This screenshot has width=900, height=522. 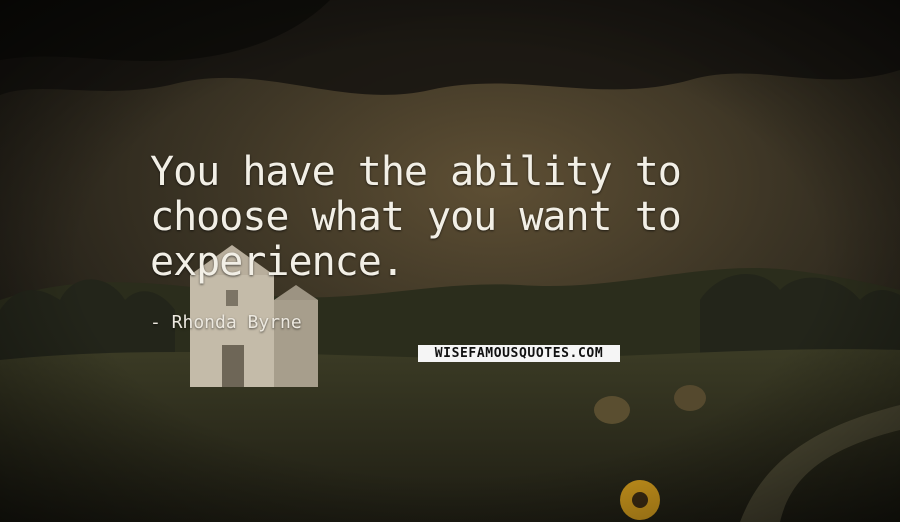 What do you see at coordinates (519, 353) in the screenshot?
I see `site-watermark: WISEFAMOUSQUOTES.COM` at bounding box center [519, 353].